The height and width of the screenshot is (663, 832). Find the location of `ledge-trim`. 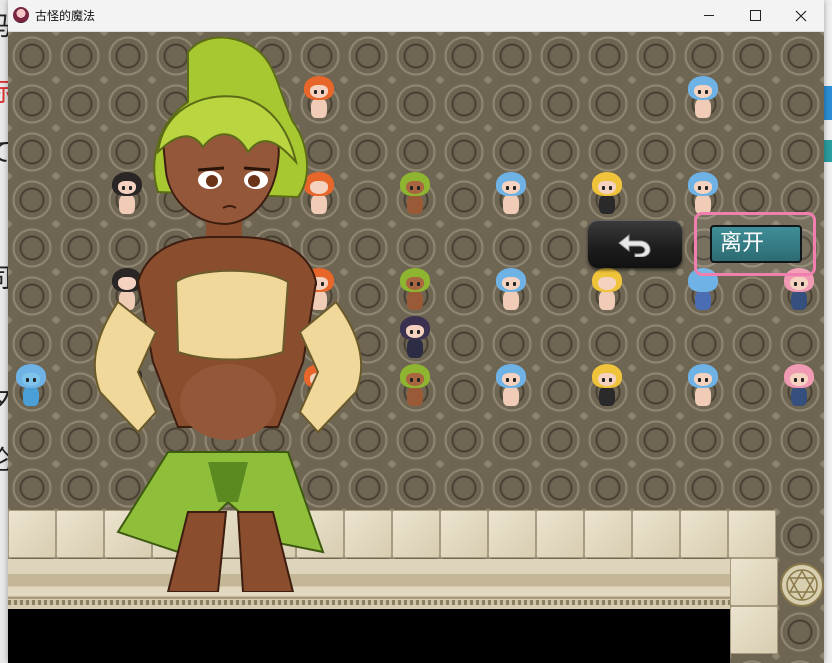

ledge-trim is located at coordinates (369, 602).